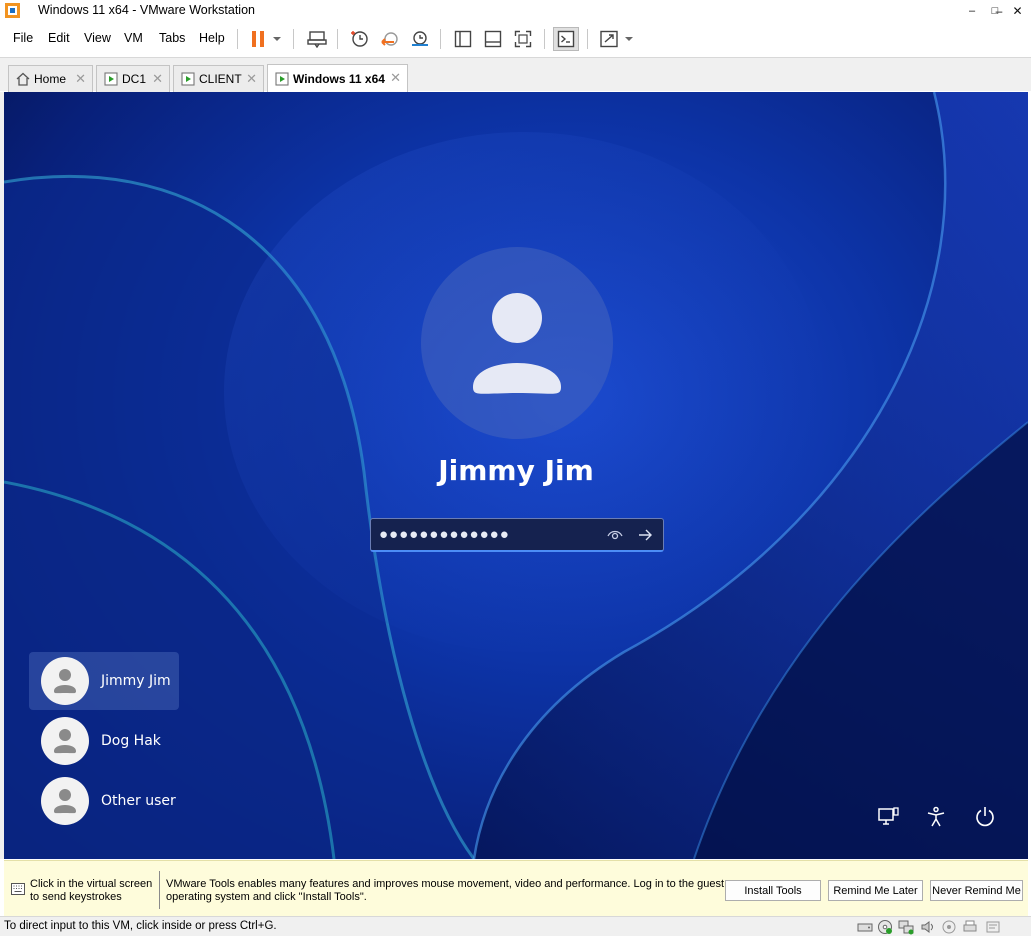  What do you see at coordinates (97, 38) in the screenshot?
I see `menu-view: View` at bounding box center [97, 38].